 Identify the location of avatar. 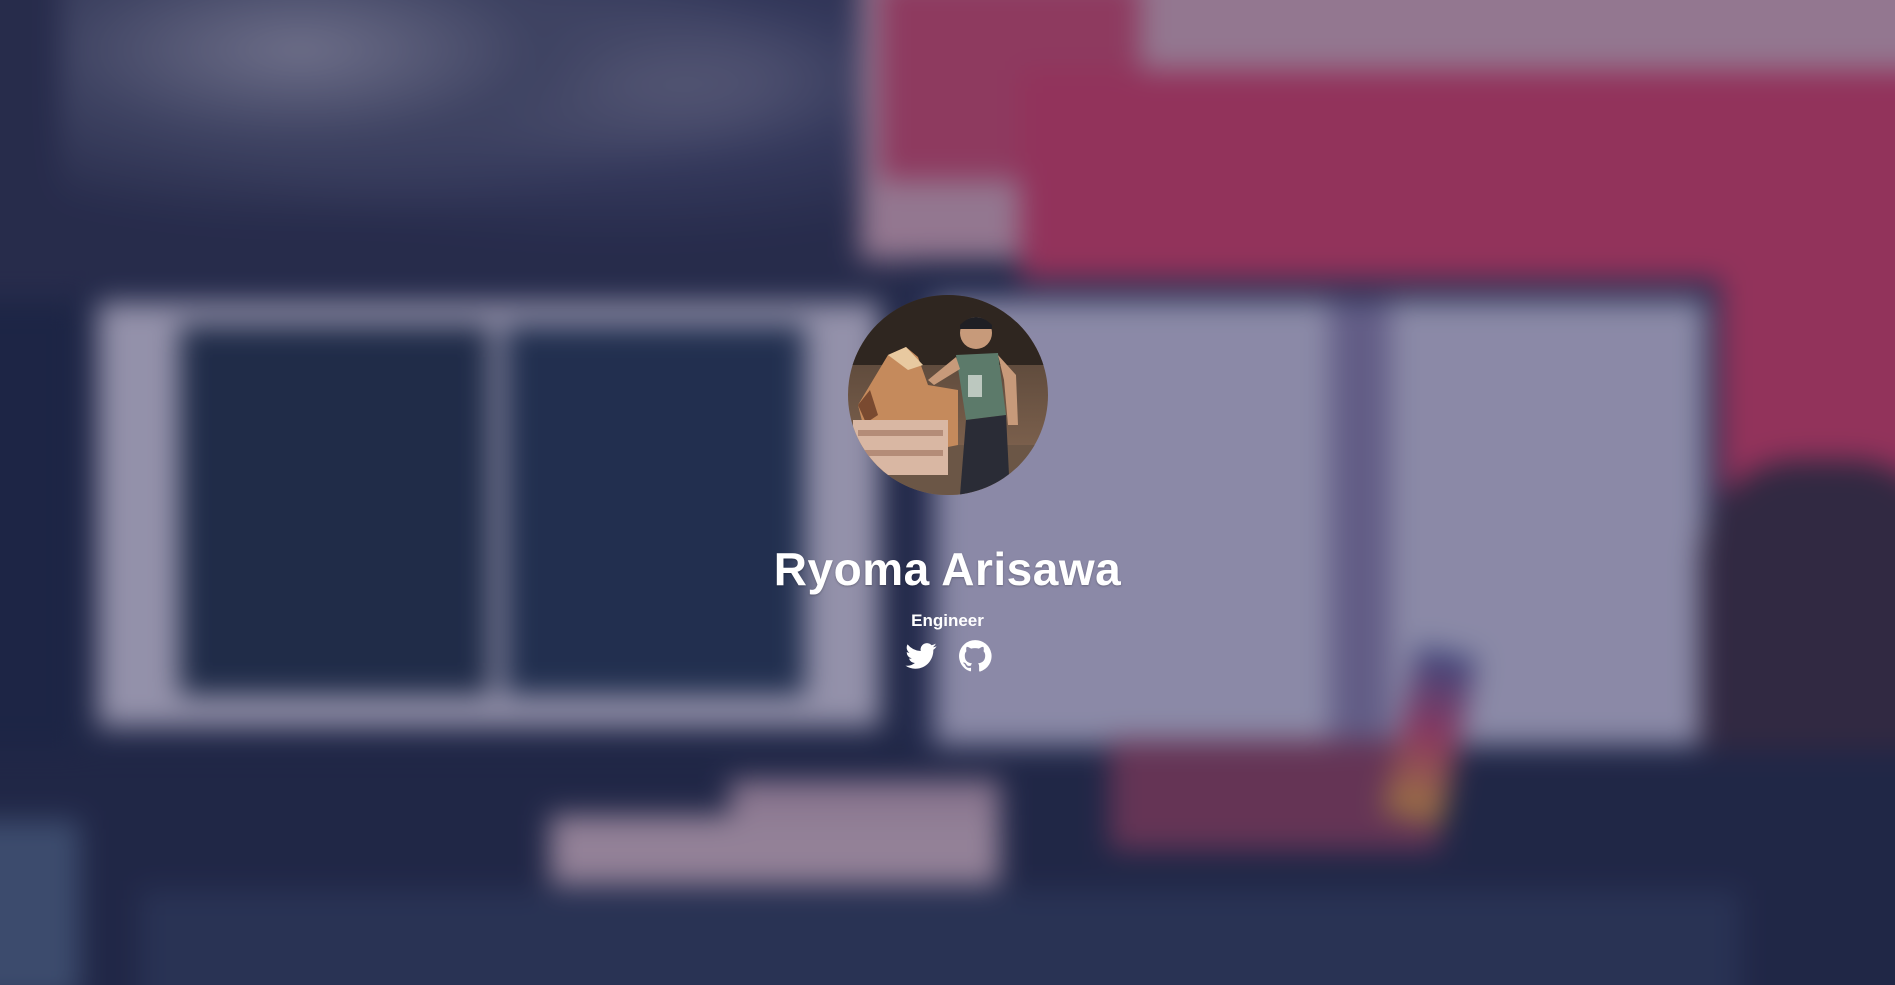
(947, 395).